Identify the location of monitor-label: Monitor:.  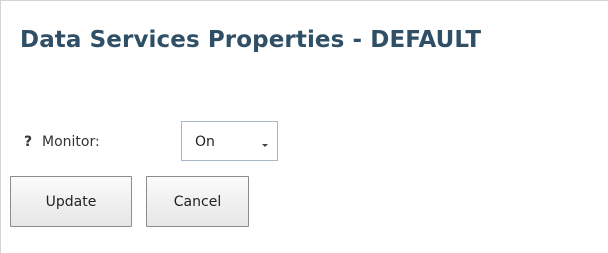
(71, 142).